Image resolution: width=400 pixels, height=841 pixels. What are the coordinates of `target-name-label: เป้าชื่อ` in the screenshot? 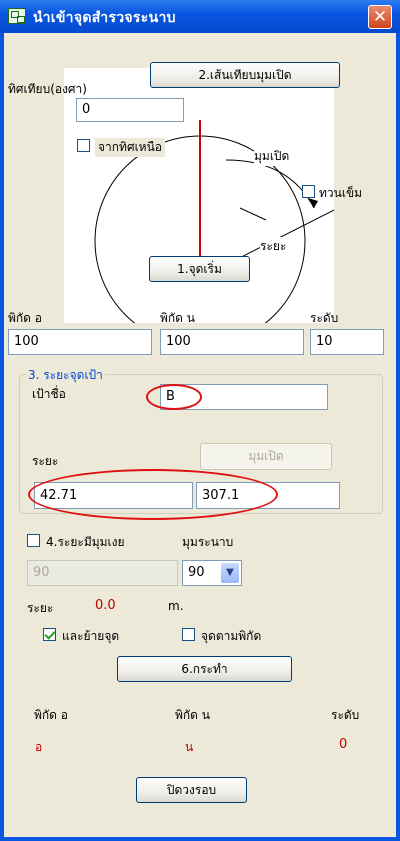 It's located at (49, 394).